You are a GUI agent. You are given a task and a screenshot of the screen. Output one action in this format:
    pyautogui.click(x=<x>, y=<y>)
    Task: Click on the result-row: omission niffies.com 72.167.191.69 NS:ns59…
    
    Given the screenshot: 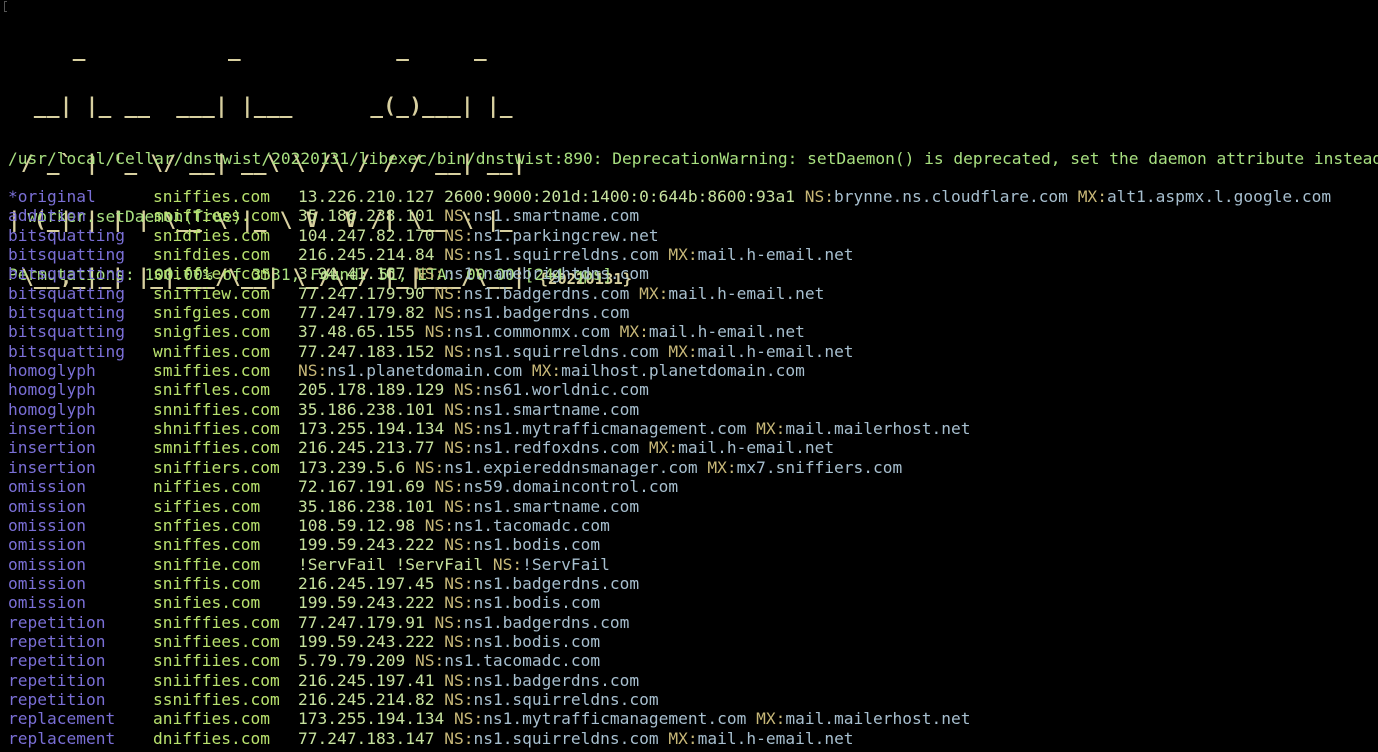 What is the action you would take?
    pyautogui.click(x=669, y=486)
    